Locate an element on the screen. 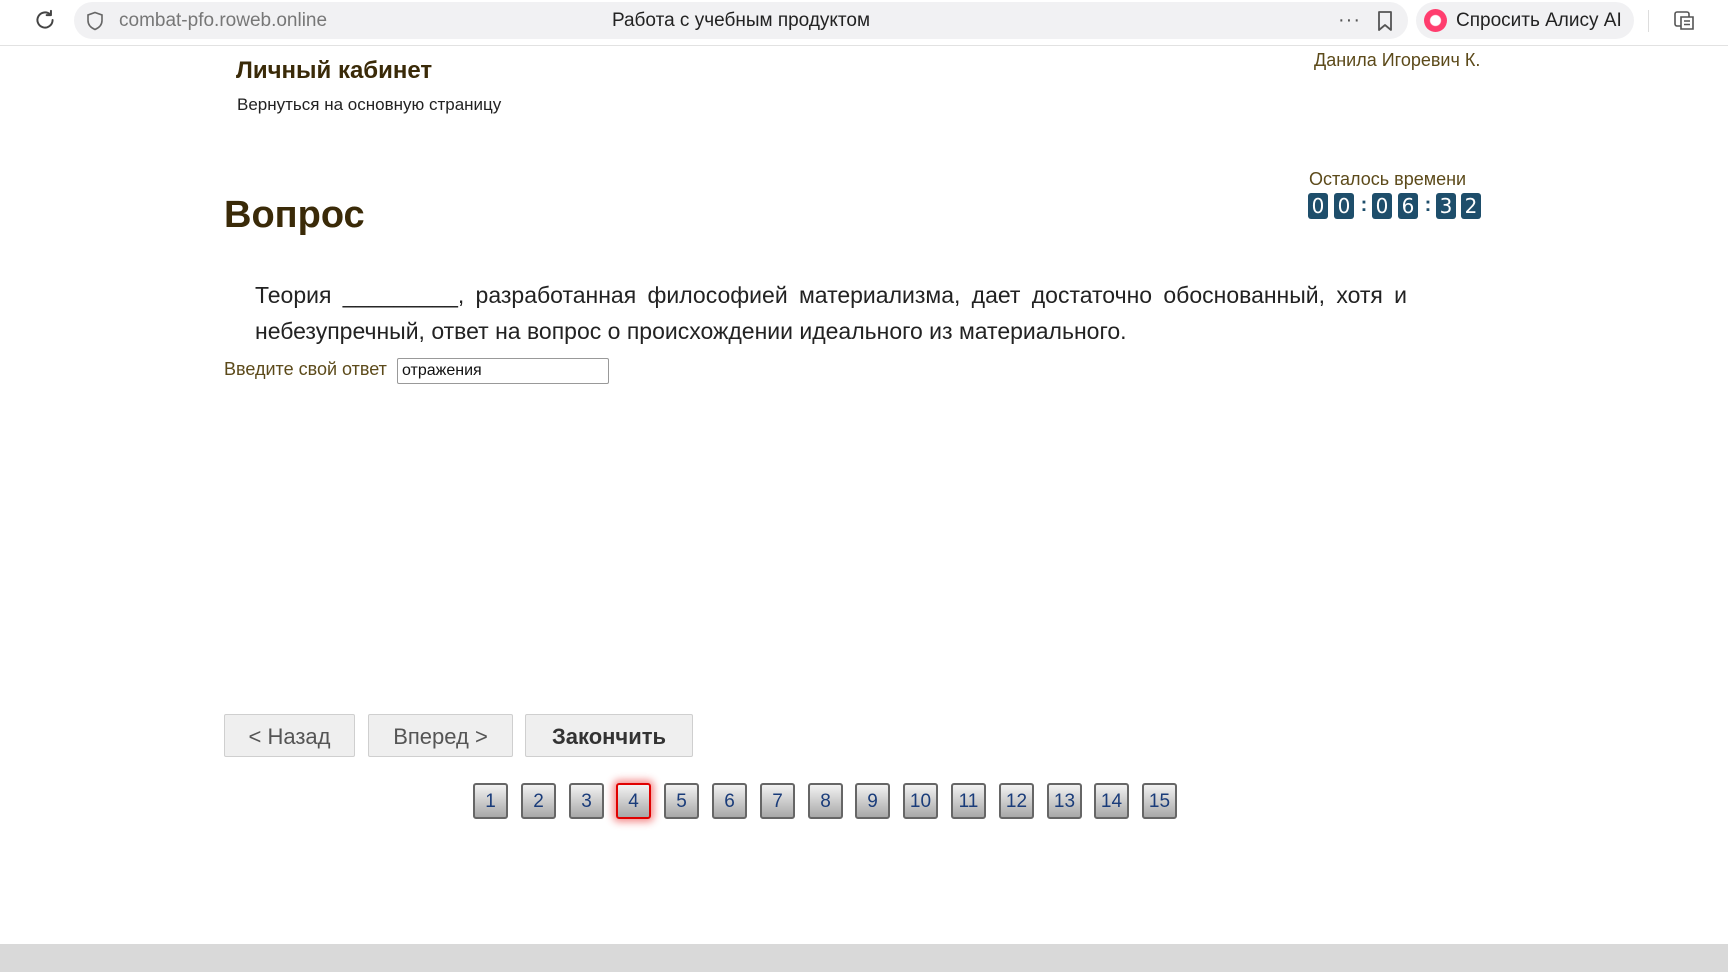 Image resolution: width=1728 pixels, height=972 pixels. tab-title: Работа с учебным продуктом is located at coordinates (741, 20).